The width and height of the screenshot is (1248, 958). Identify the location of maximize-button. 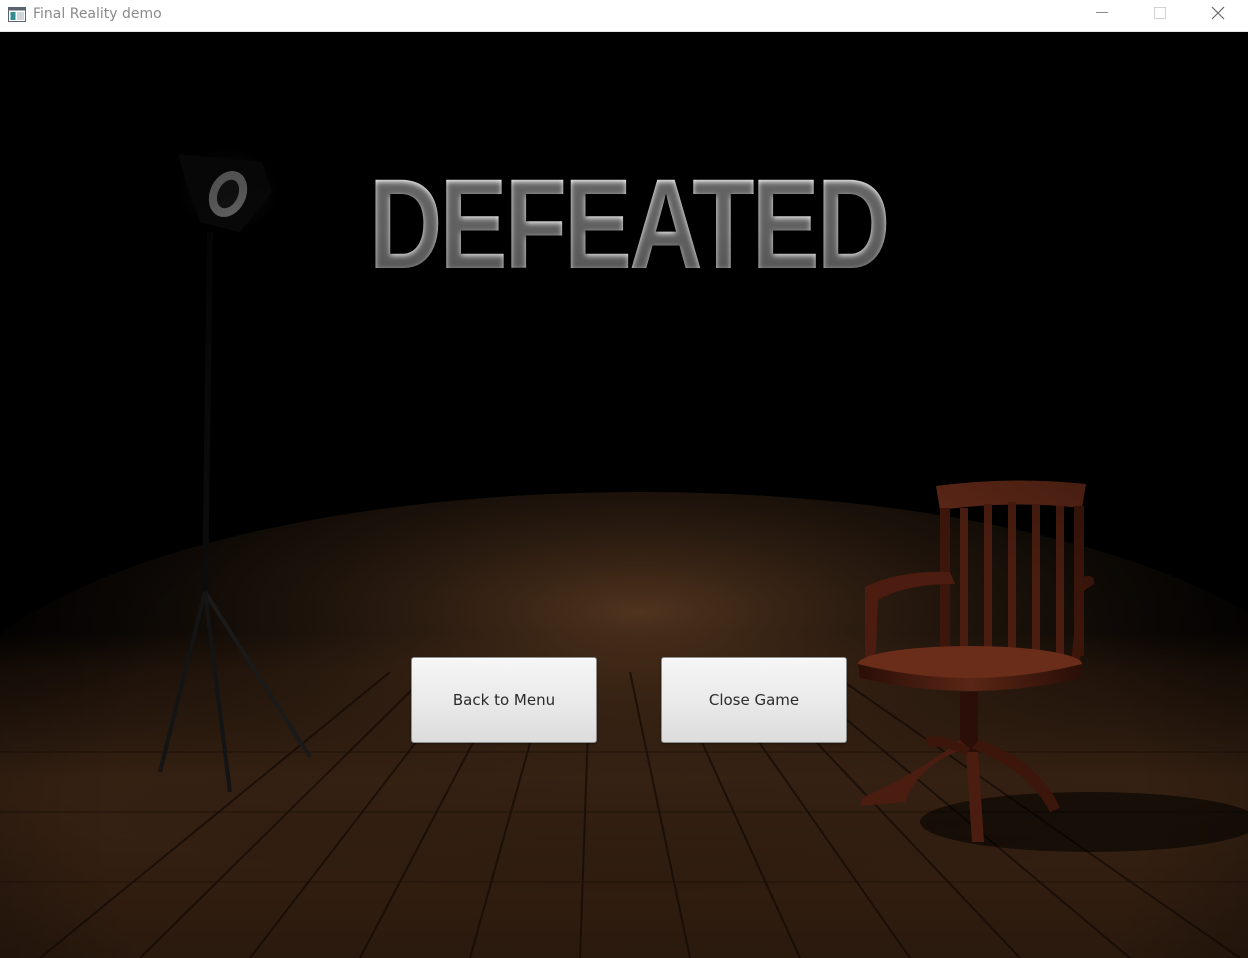
(1159, 15).